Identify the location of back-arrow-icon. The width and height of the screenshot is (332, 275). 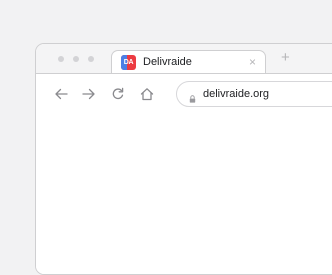
(61, 96).